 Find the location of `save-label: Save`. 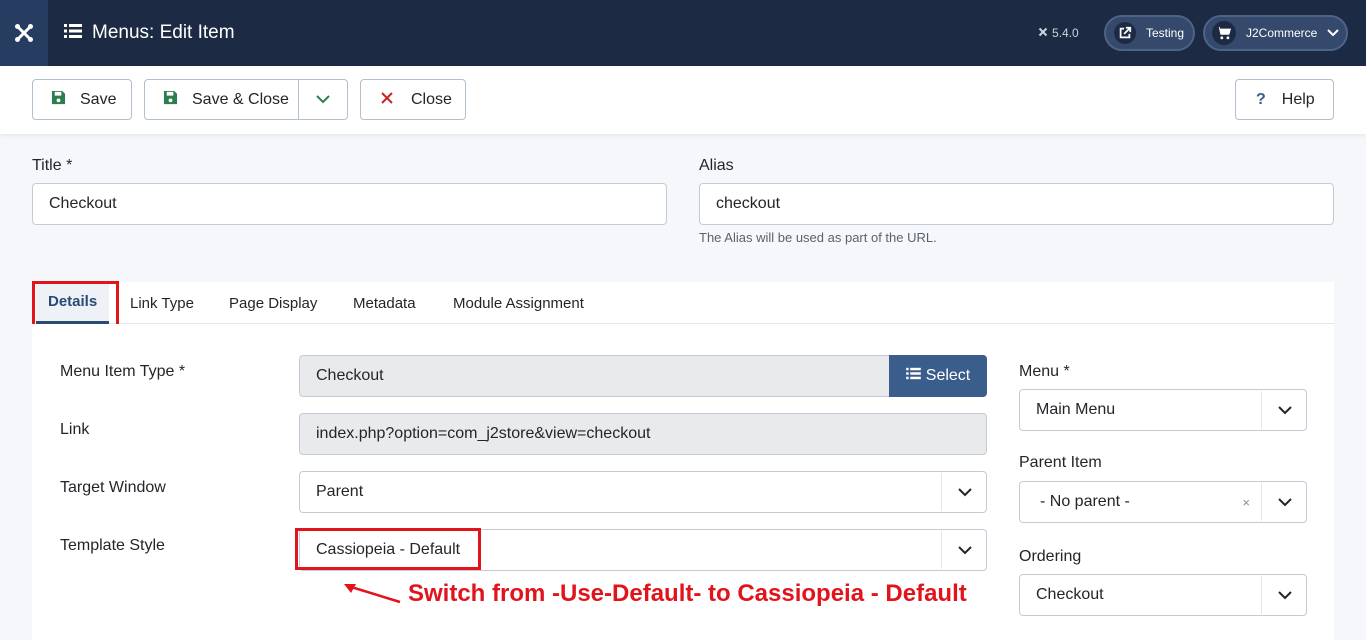

save-label: Save is located at coordinates (98, 99).